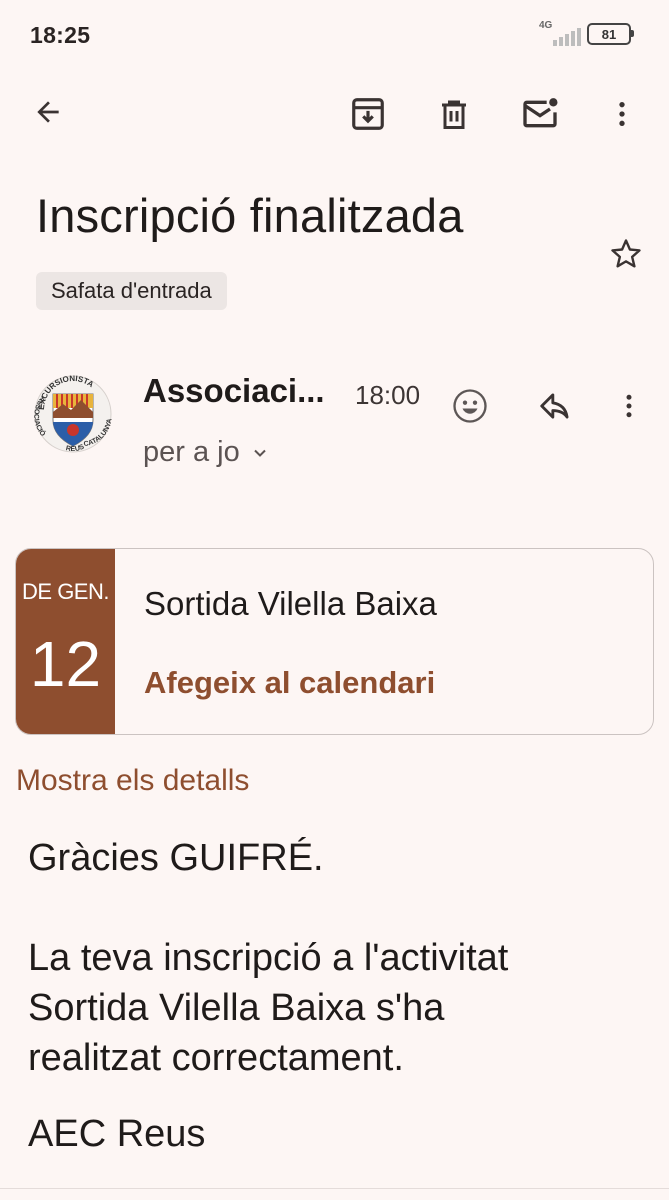  I want to click on reply-button, so click(556, 406).